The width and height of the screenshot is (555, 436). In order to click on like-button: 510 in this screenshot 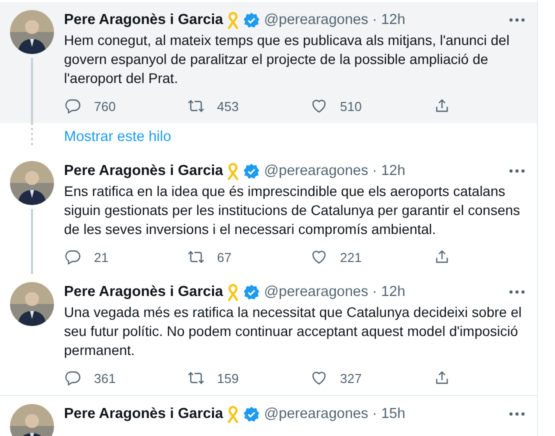, I will do `click(371, 106)`.